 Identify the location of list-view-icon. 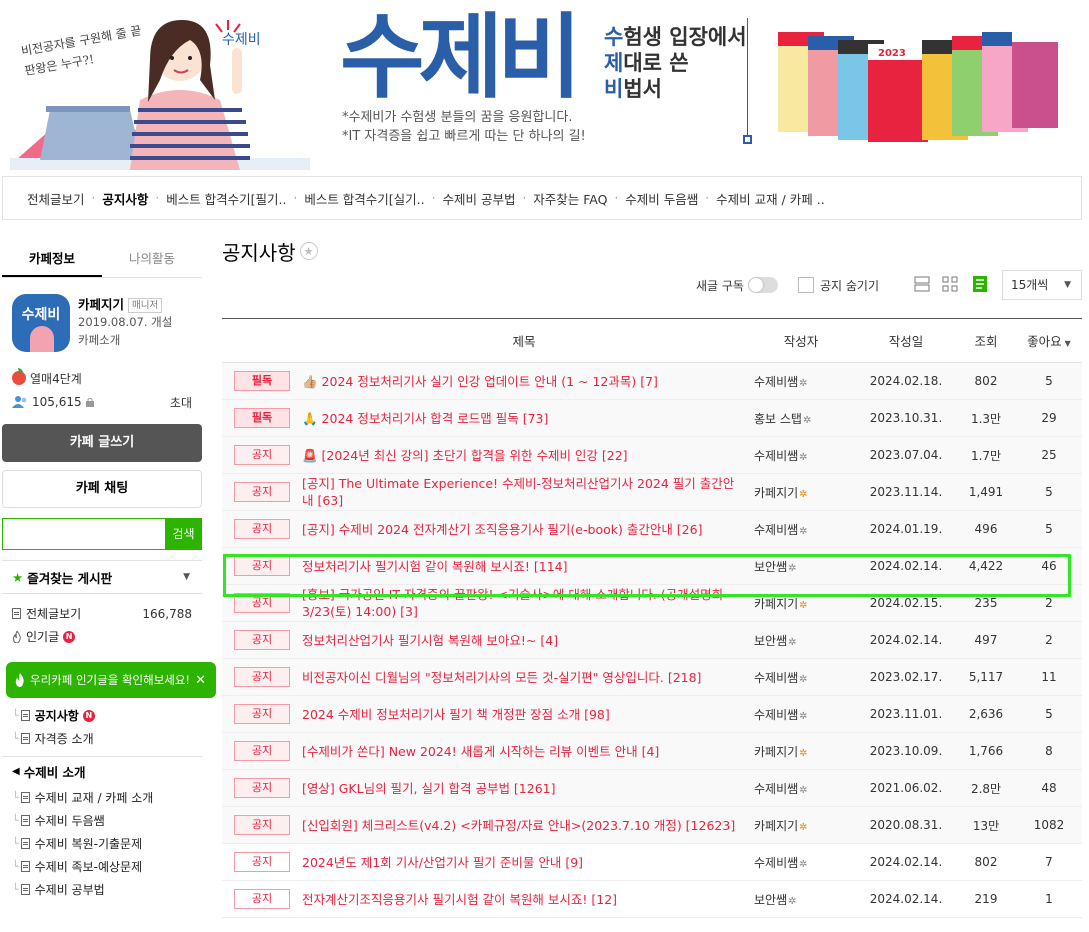
(922, 284).